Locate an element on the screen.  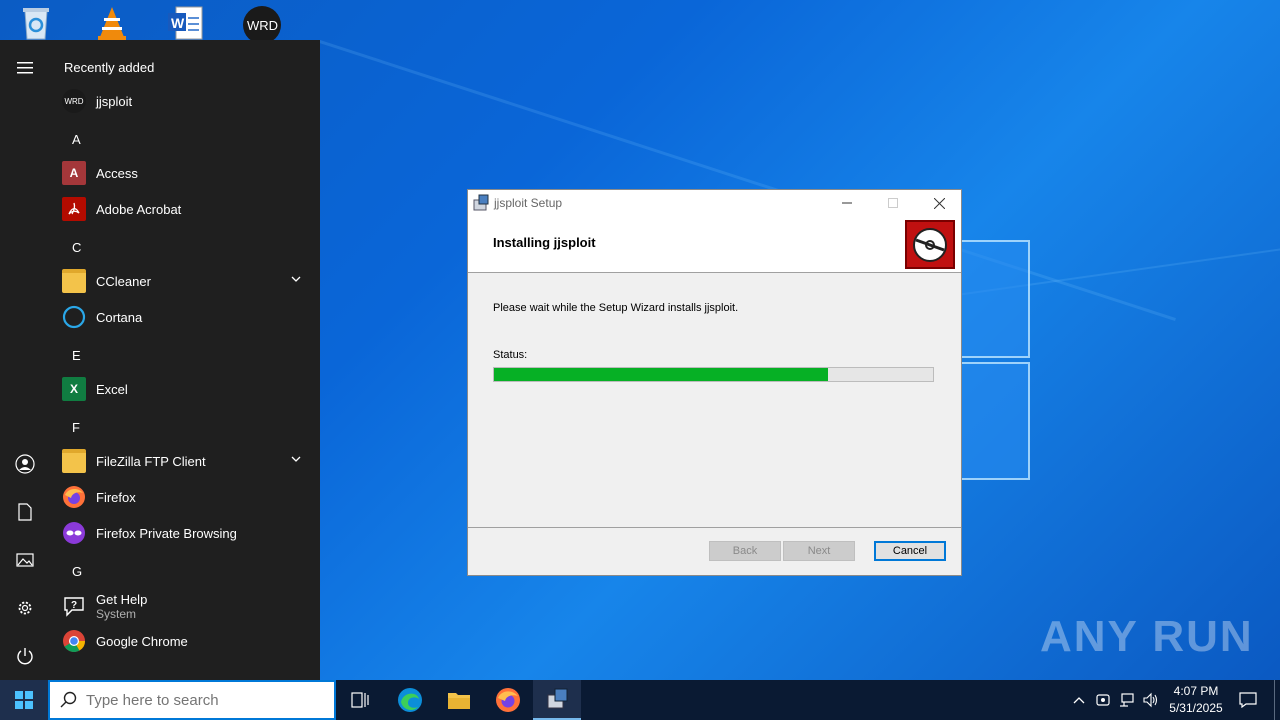
app-label: CCleaner is located at coordinates (123, 281).